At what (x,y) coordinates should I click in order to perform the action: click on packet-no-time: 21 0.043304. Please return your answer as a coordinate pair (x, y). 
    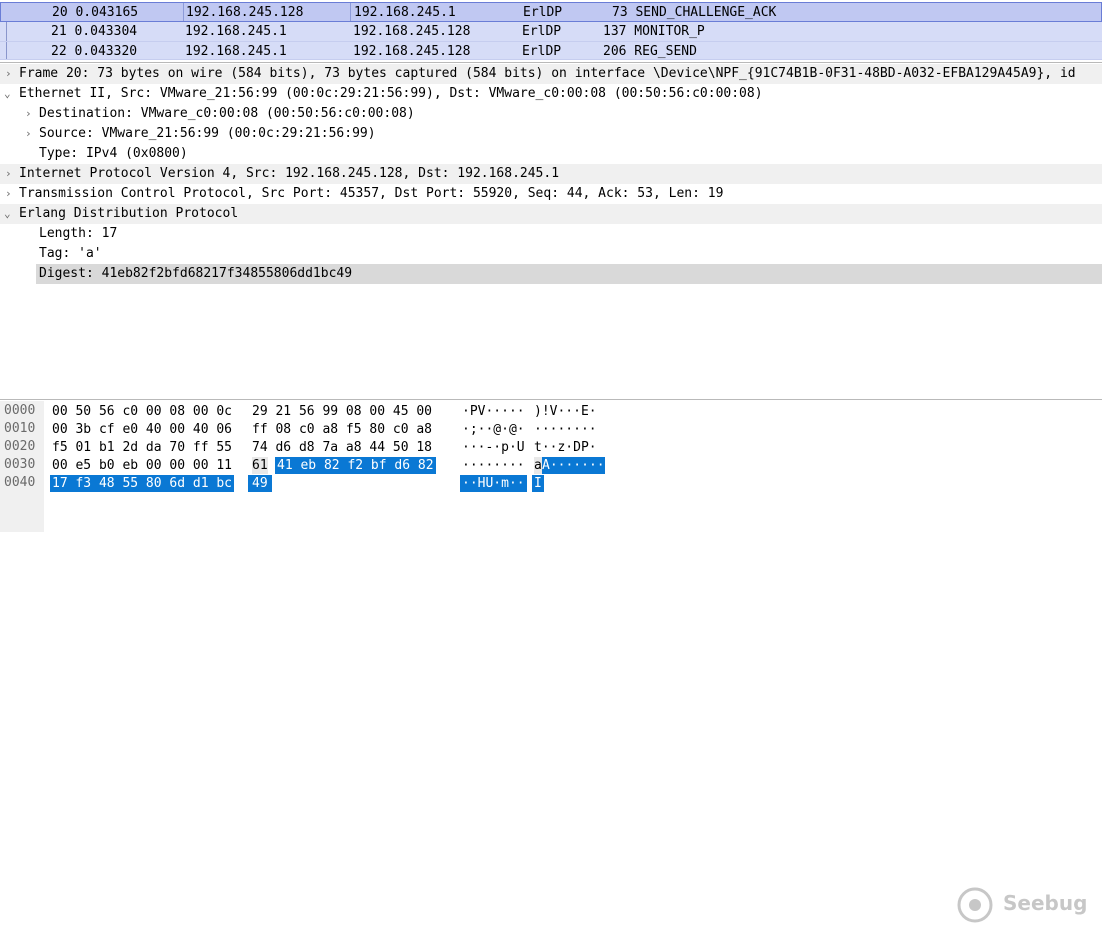
    Looking at the image, I should click on (94, 31).